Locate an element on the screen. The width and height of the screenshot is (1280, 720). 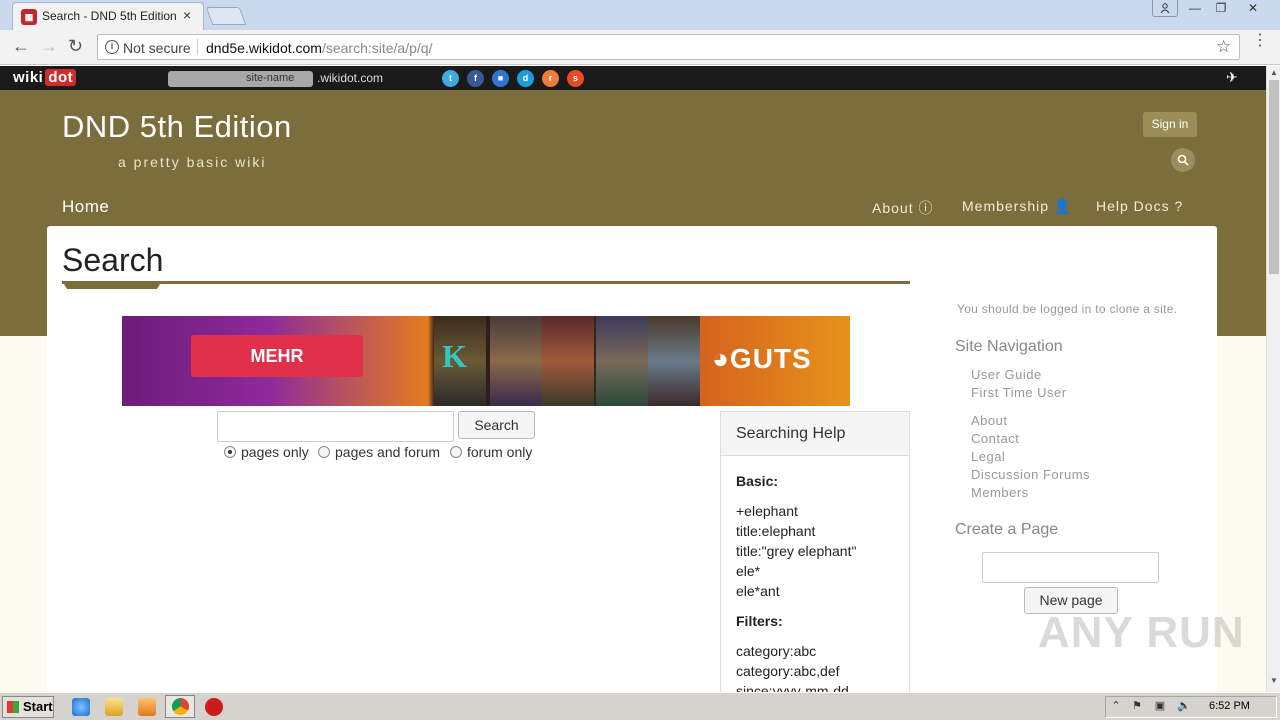
sidebar-link-members: Members is located at coordinates (1000, 492).